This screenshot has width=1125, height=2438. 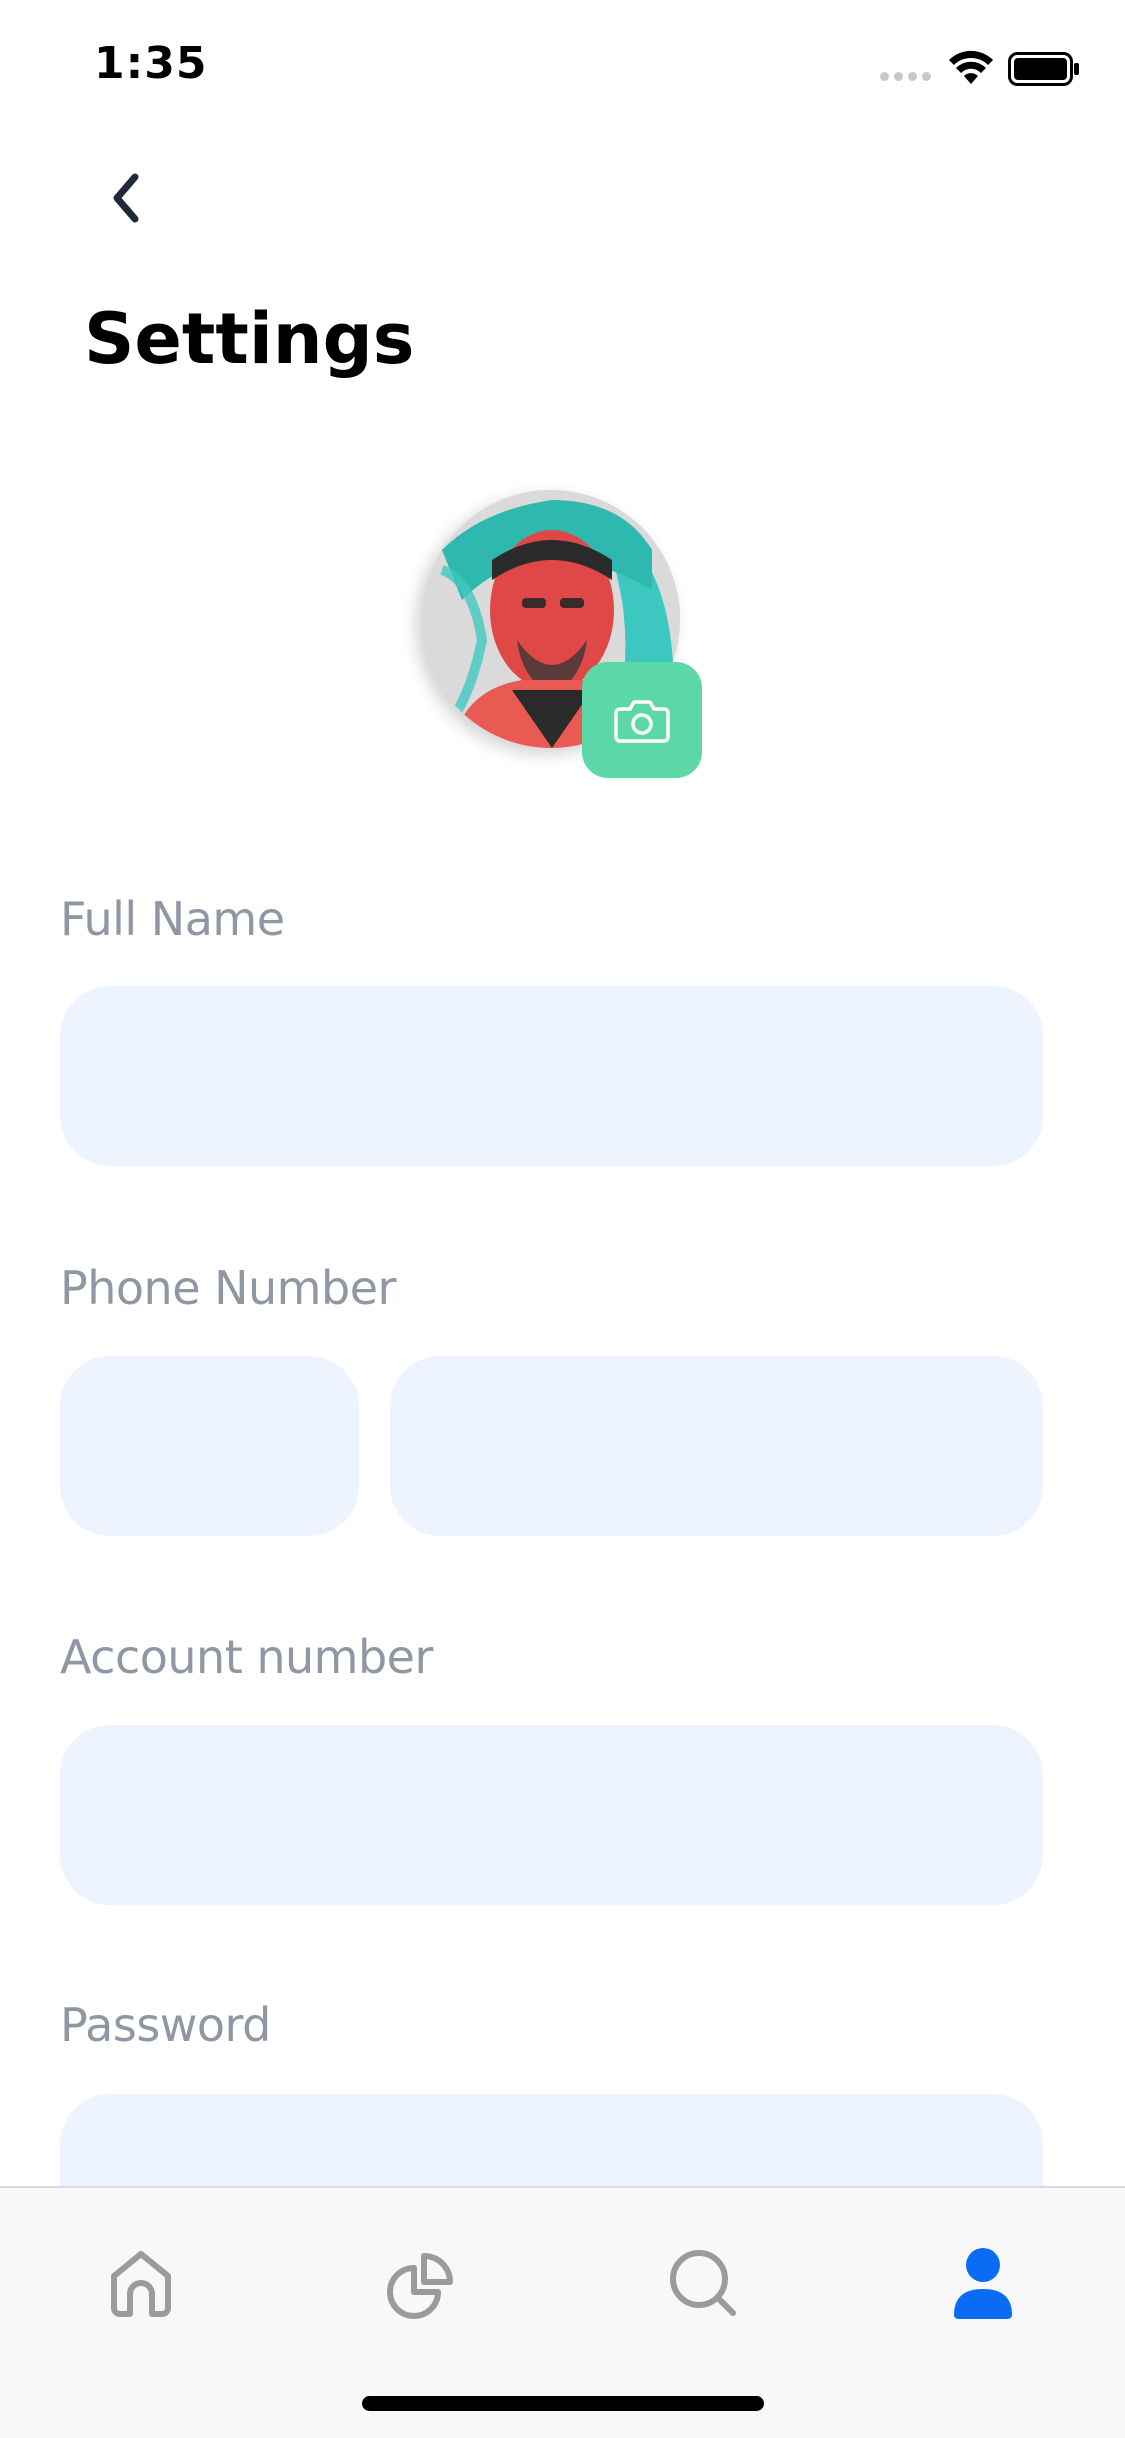 What do you see at coordinates (971, 67) in the screenshot?
I see `wifi-icon` at bounding box center [971, 67].